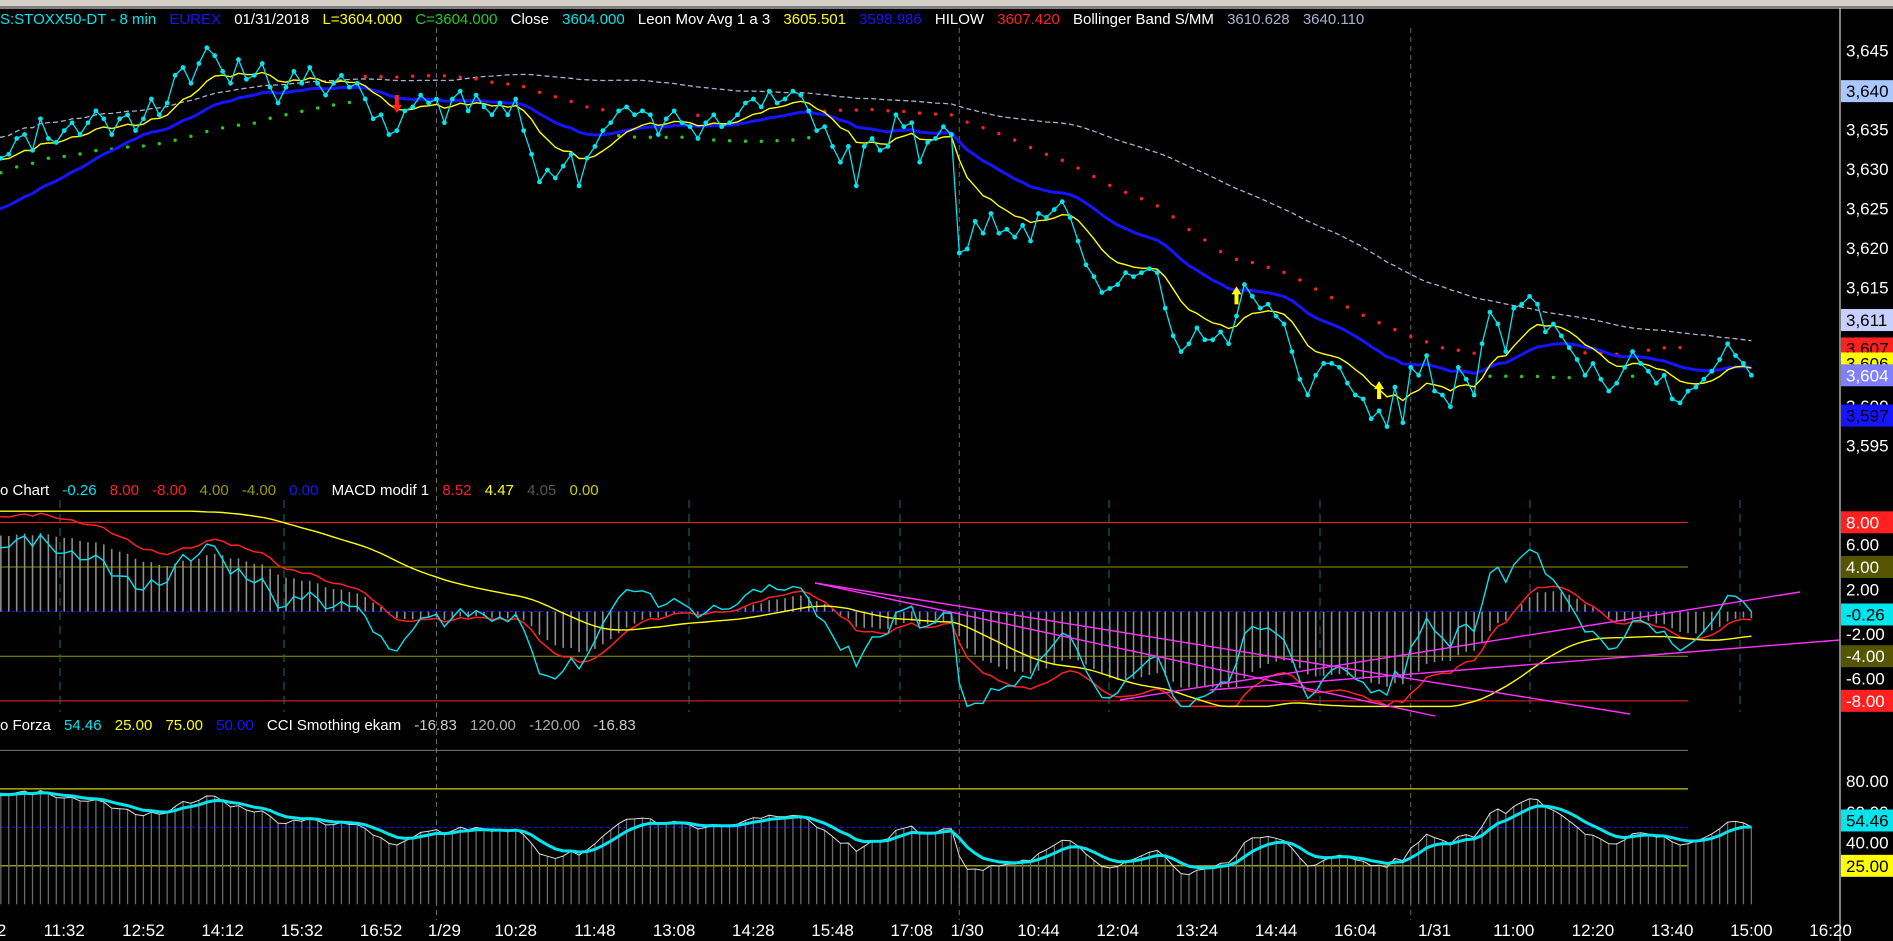 This screenshot has height=941, width=1893. What do you see at coordinates (1862, 589) in the screenshot?
I see `macd-tick-3: 2.00` at bounding box center [1862, 589].